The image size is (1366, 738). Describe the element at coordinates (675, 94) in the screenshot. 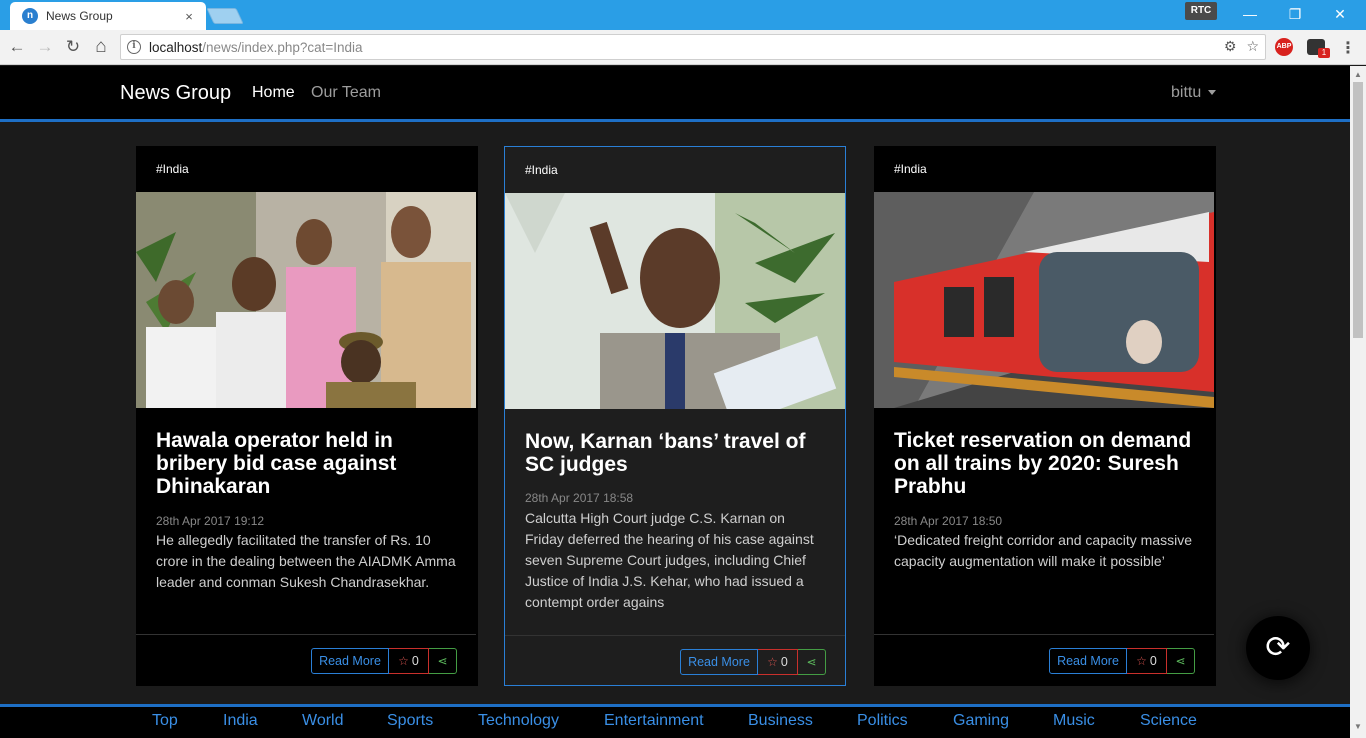

I see `site-navbar: News Group Home Our Team bittu` at that location.